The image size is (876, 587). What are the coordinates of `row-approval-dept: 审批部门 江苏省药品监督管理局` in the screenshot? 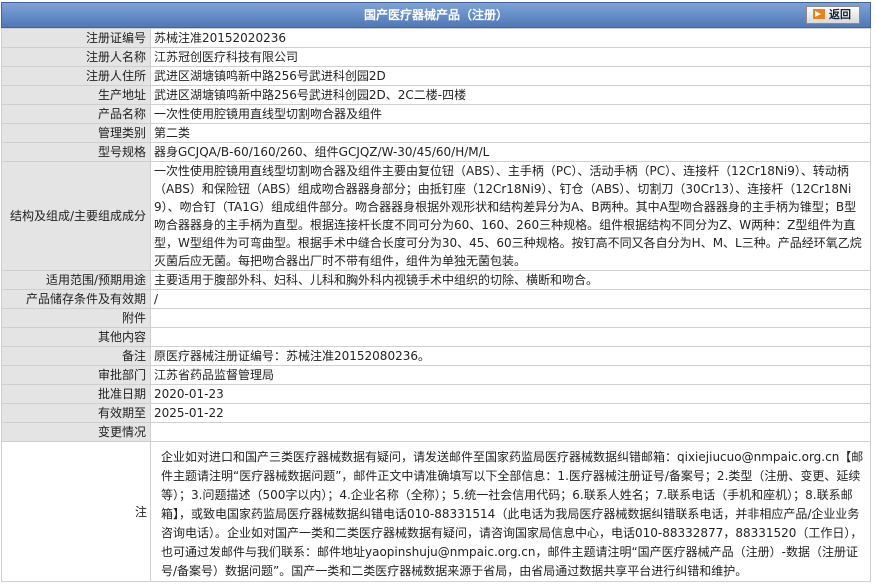 It's located at (436, 375).